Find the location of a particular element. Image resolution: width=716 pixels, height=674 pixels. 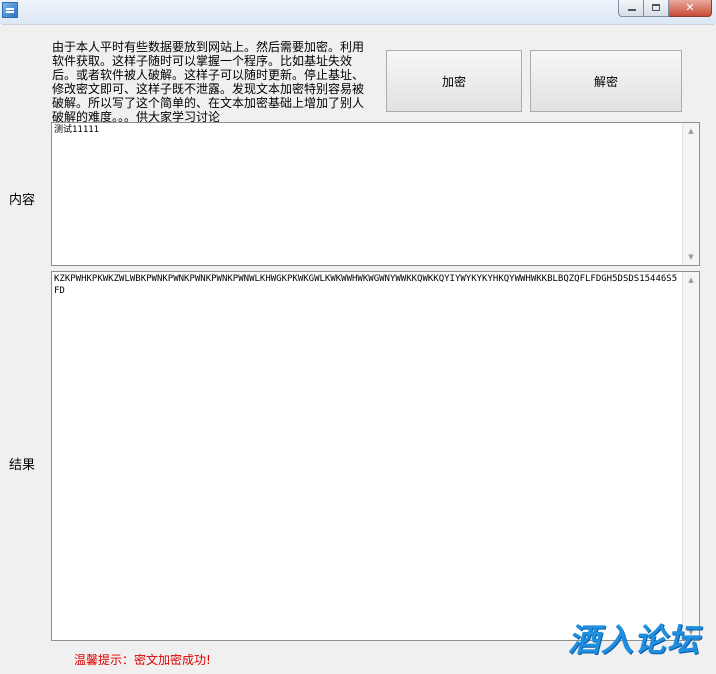

minimize-button is located at coordinates (631, 8).